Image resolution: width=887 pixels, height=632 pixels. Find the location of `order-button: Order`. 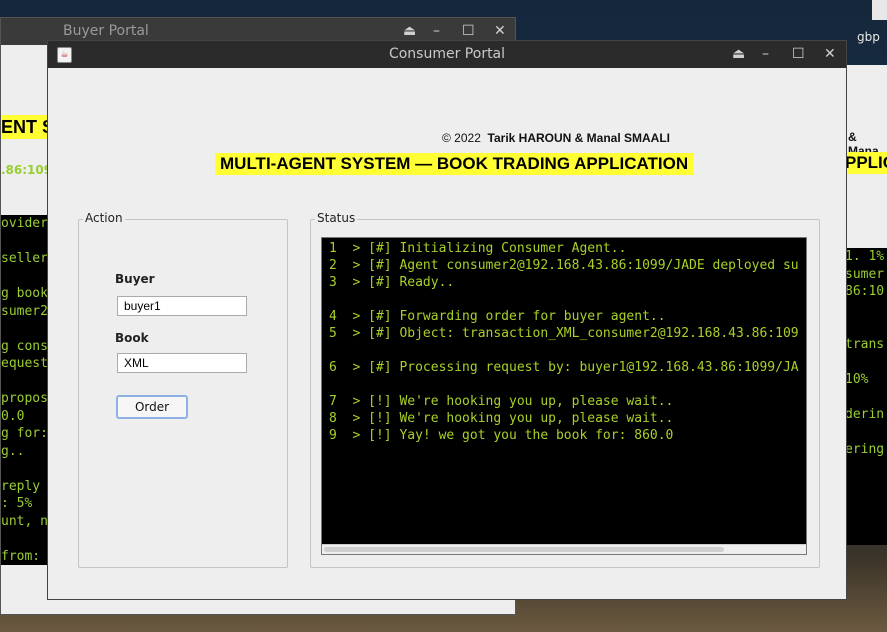

order-button: Order is located at coordinates (152, 407).